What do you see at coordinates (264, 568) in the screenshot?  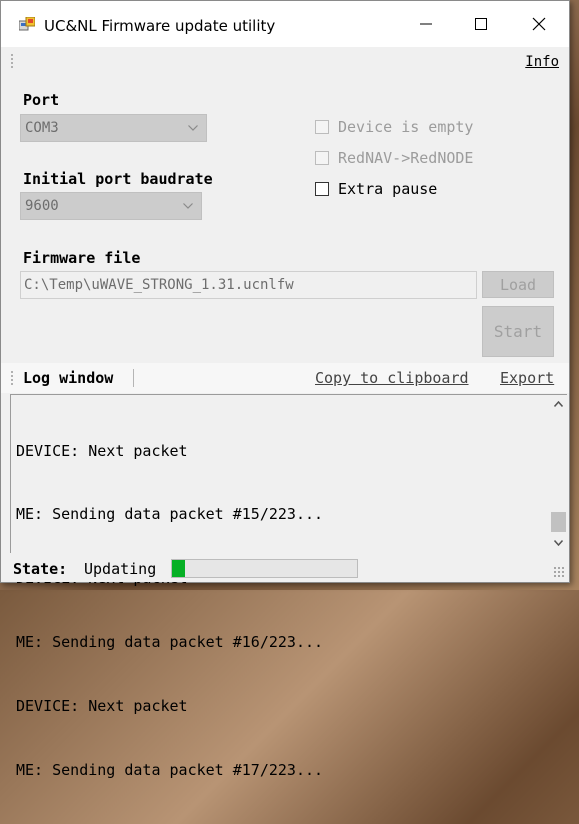 I see `progress-bar` at bounding box center [264, 568].